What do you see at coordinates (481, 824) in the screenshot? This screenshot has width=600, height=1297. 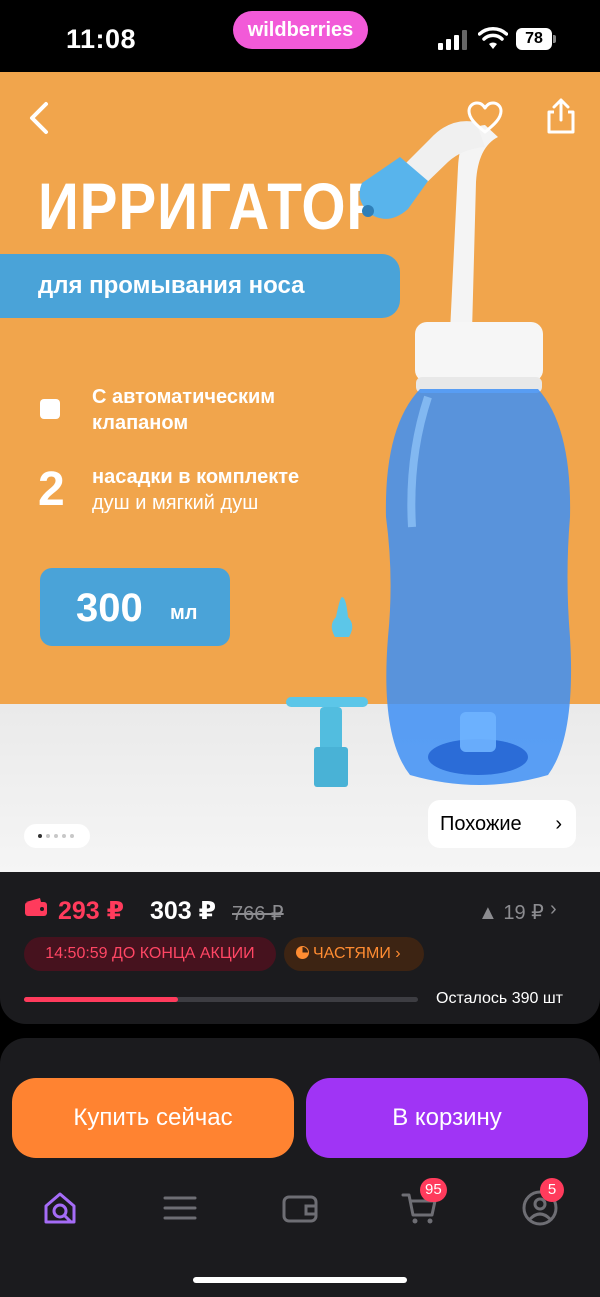 I see `similar-products-label: Похожие` at bounding box center [481, 824].